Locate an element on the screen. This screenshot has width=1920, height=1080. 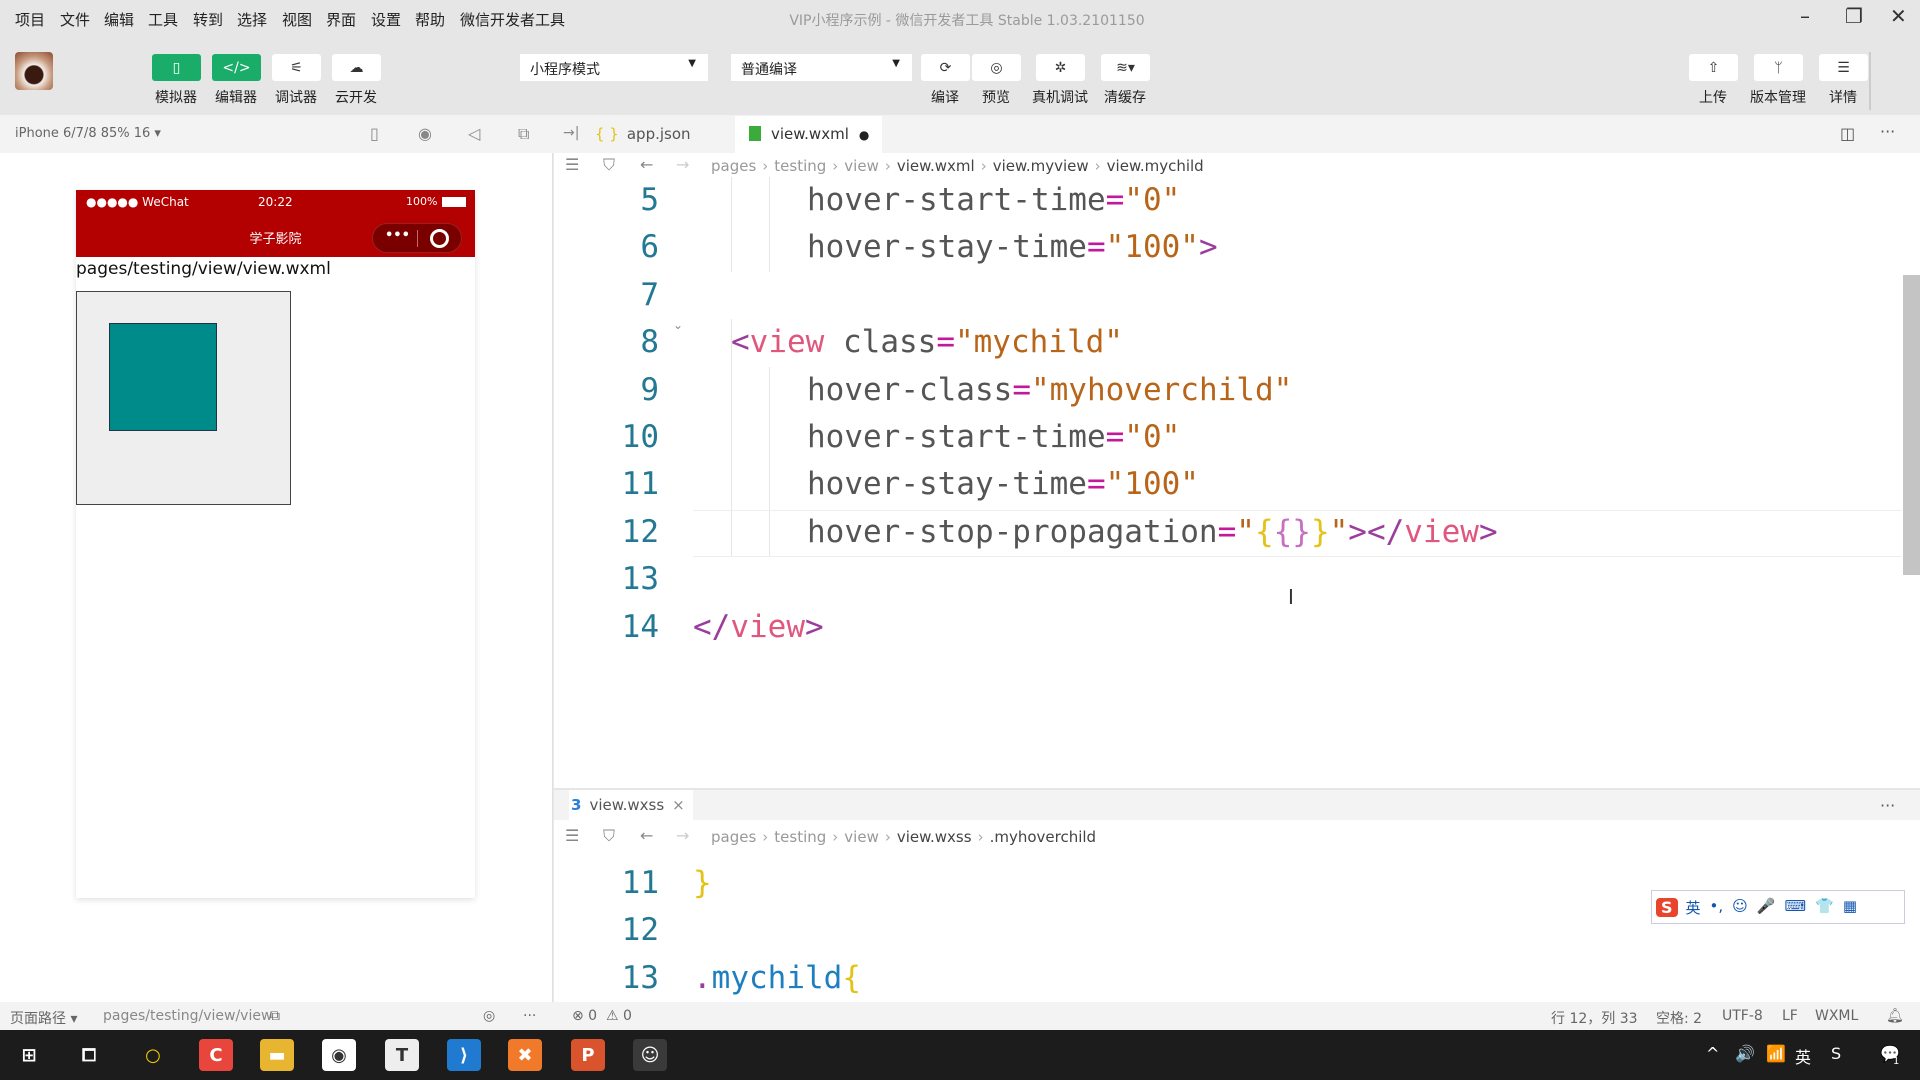
ime-item-6: ▦ is located at coordinates (1850, 907).